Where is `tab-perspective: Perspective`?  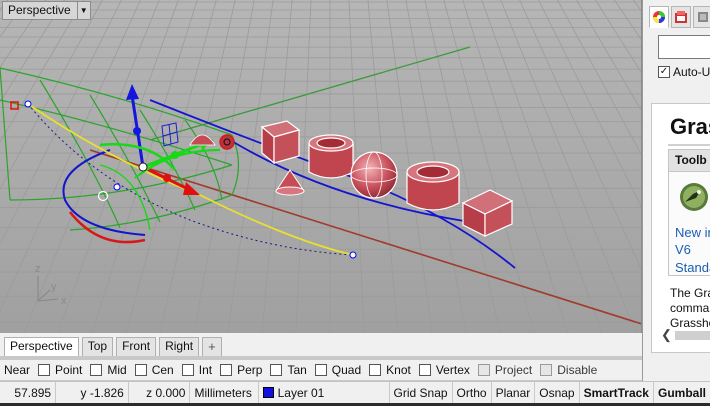 tab-perspective: Perspective is located at coordinates (41, 346).